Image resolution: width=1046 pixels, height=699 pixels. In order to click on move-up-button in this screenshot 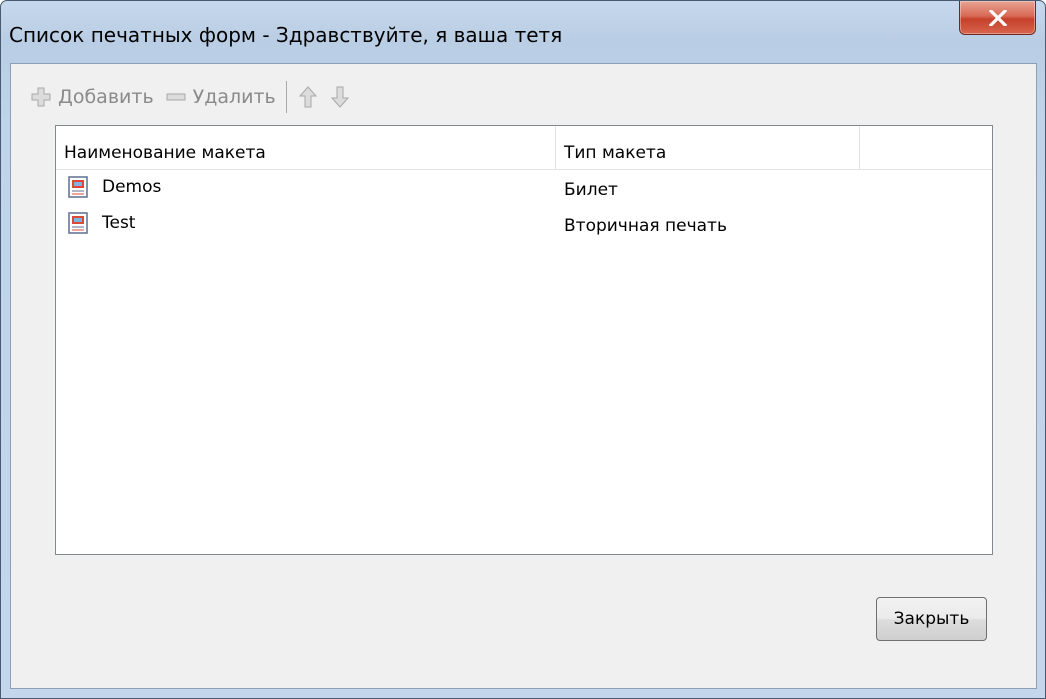, I will do `click(307, 97)`.